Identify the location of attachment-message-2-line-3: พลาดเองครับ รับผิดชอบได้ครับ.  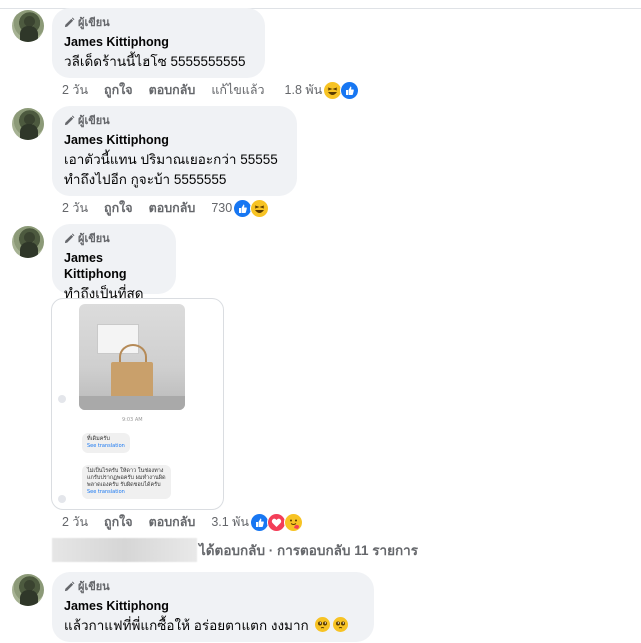
(124, 485).